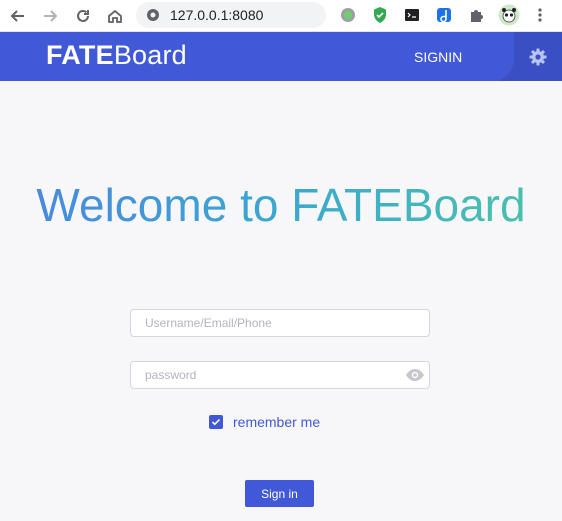 Image resolution: width=562 pixels, height=521 pixels. Describe the element at coordinates (509, 15) in the screenshot. I see `profile-avatar-icon` at that location.